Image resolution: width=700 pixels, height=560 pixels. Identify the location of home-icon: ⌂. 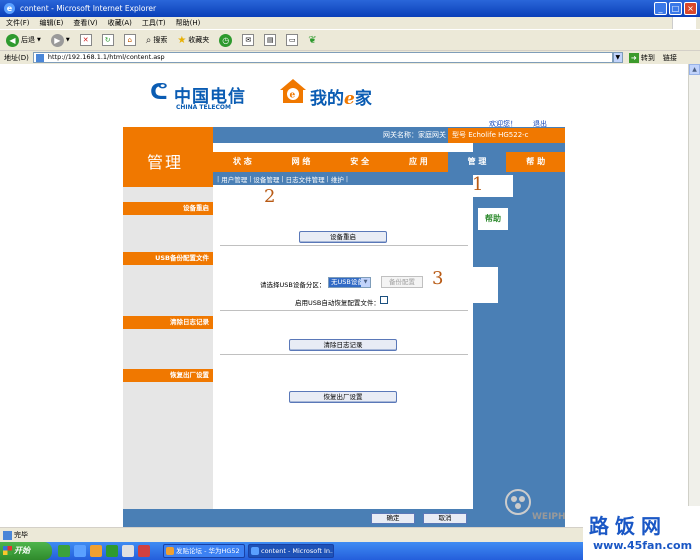
(129, 40).